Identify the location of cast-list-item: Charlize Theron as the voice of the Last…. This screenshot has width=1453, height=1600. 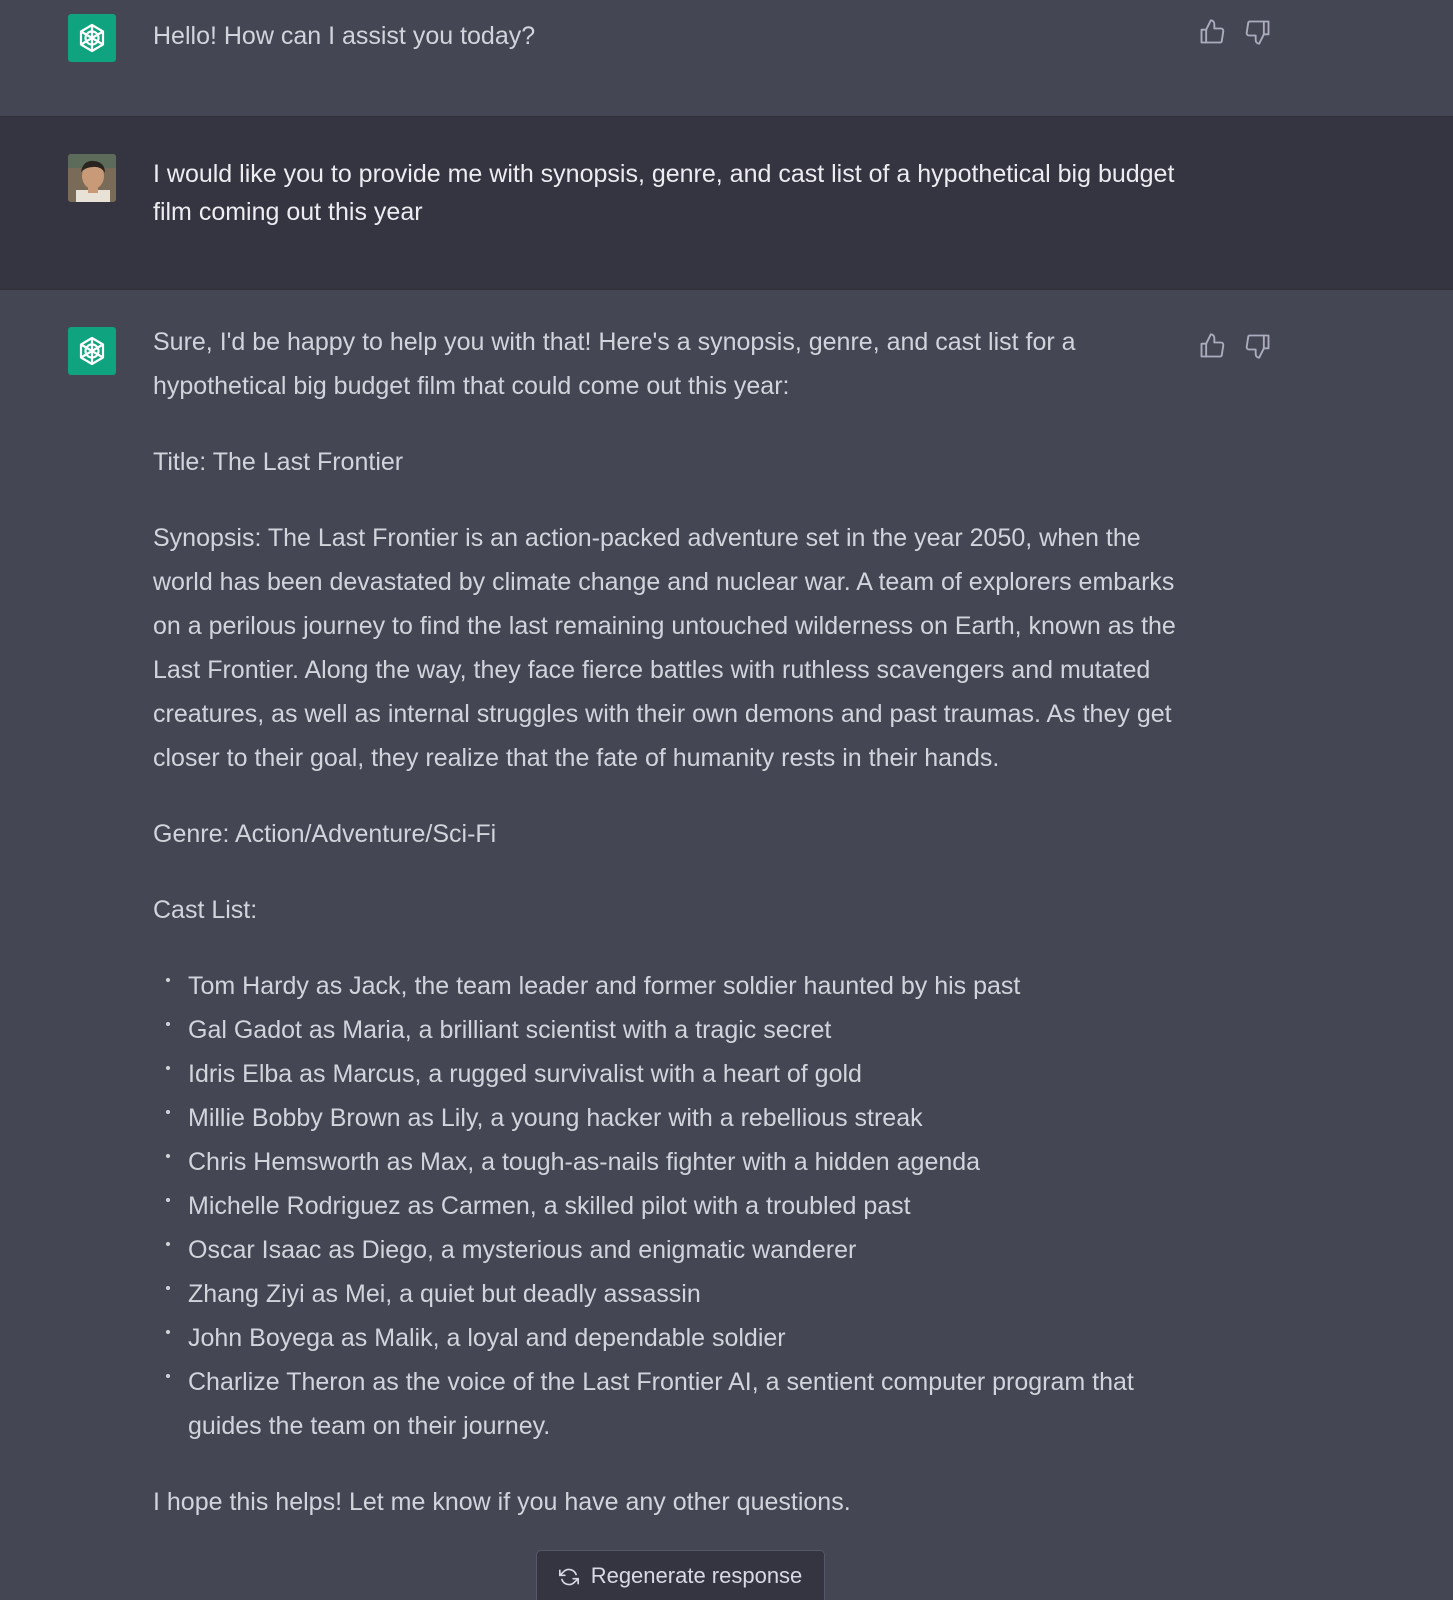
(668, 1404).